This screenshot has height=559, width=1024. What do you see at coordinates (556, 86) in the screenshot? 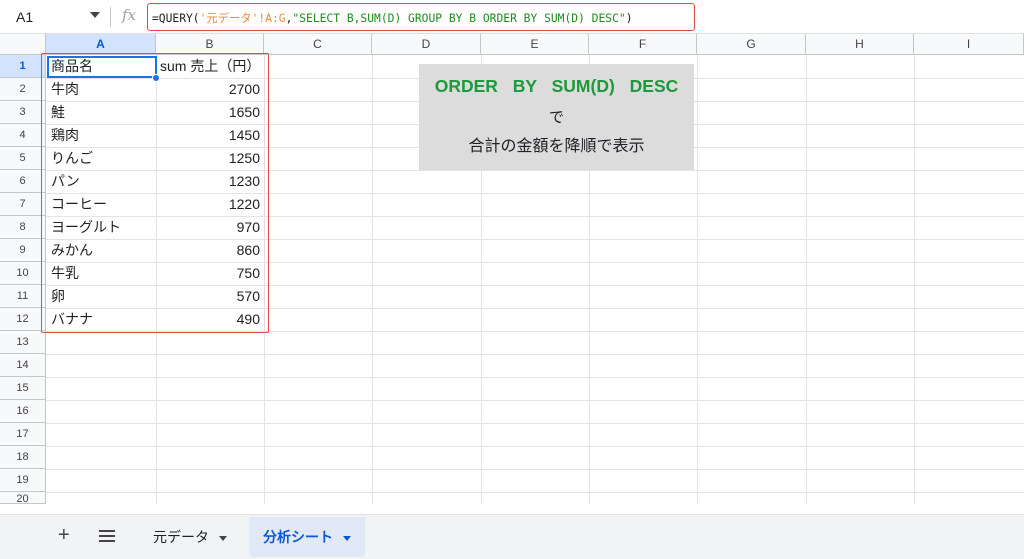
I see `note-line-order-by: ORDER BY SUM(D) DESC` at bounding box center [556, 86].